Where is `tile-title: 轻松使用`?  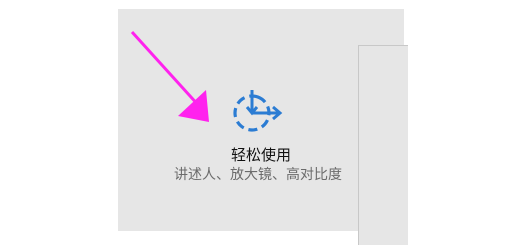
tile-title: 轻松使用 is located at coordinates (260, 155).